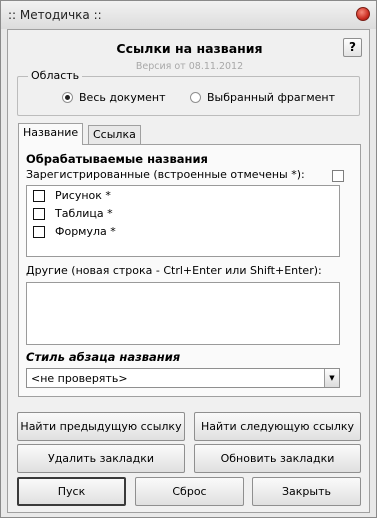 The height and width of the screenshot is (518, 377). What do you see at coordinates (101, 458) in the screenshot?
I see `delete-bookmarks-button: Удалить закладки` at bounding box center [101, 458].